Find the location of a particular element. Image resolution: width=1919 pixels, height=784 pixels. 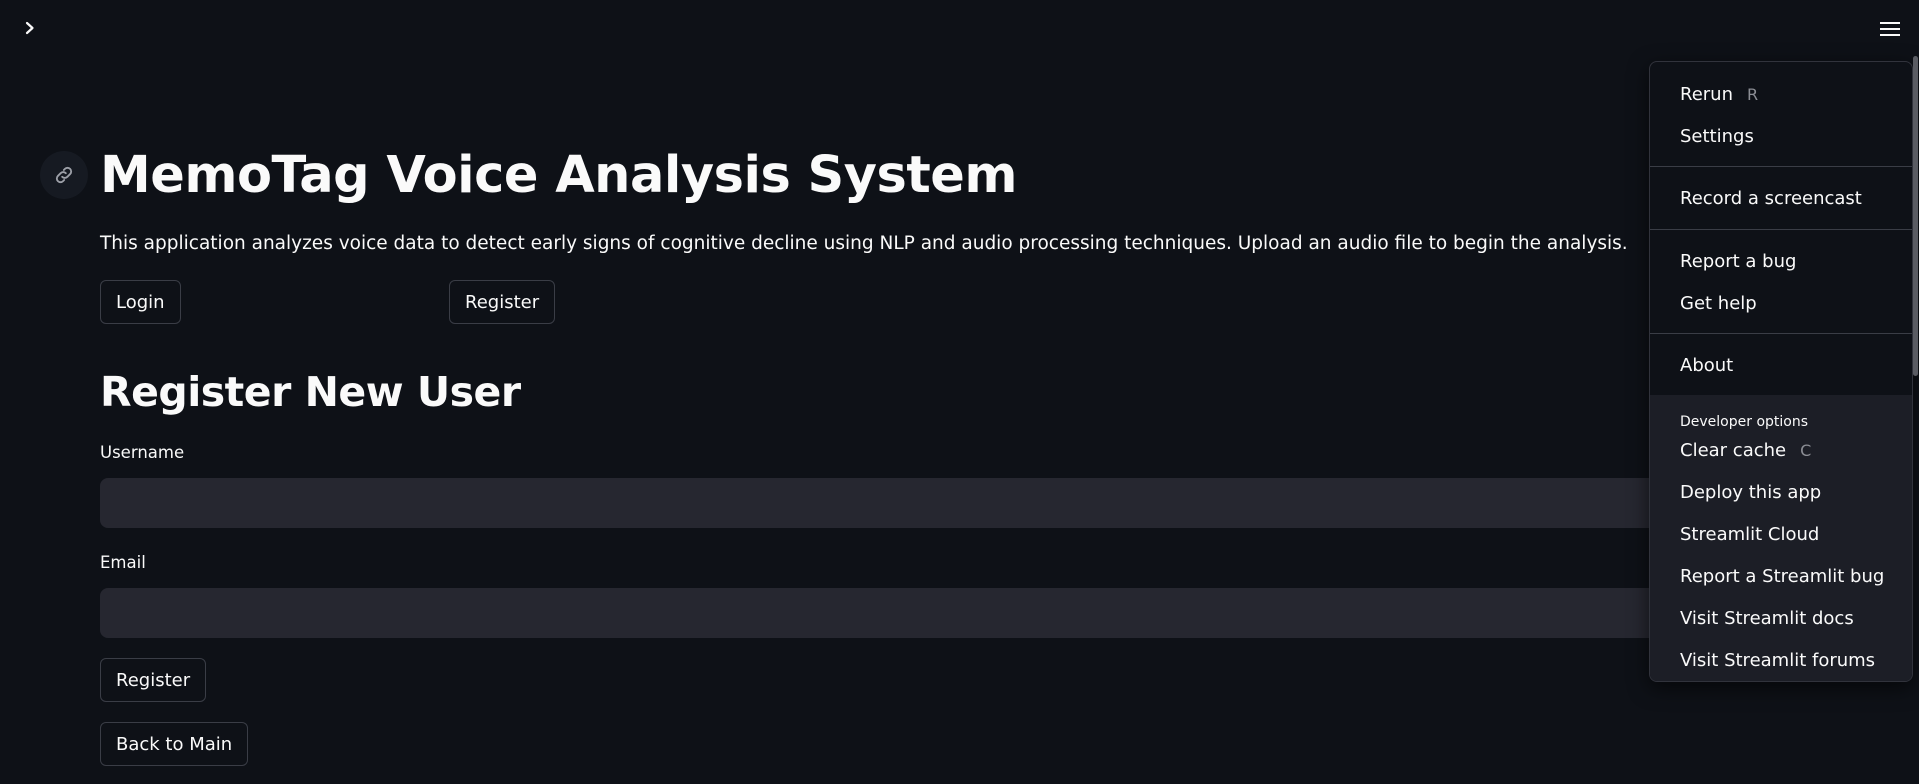

register-submit-button: Register is located at coordinates (153, 680).